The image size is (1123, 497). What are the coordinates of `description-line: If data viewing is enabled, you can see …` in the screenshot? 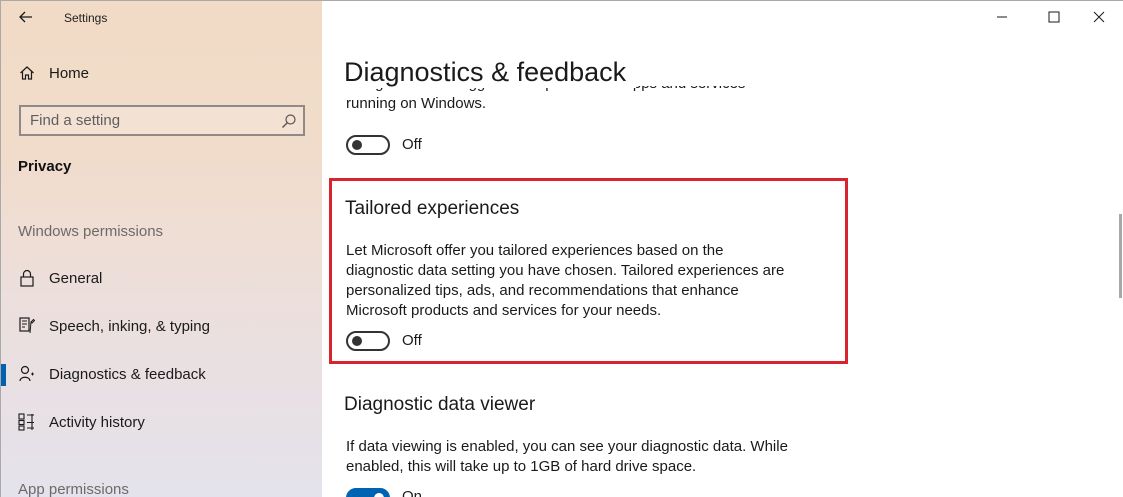 It's located at (567, 446).